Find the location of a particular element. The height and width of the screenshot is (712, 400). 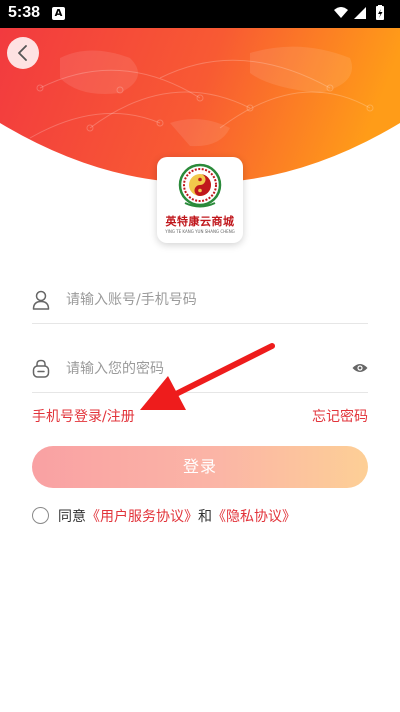

battery-icon is located at coordinates (380, 12).